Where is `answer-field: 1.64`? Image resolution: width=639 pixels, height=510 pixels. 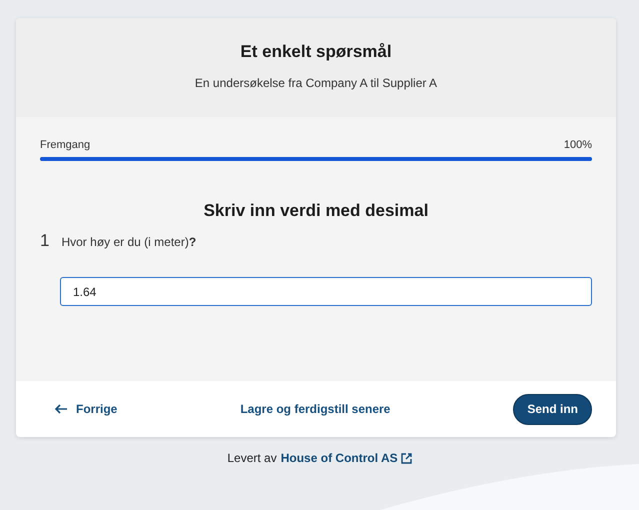 answer-field: 1.64 is located at coordinates (326, 291).